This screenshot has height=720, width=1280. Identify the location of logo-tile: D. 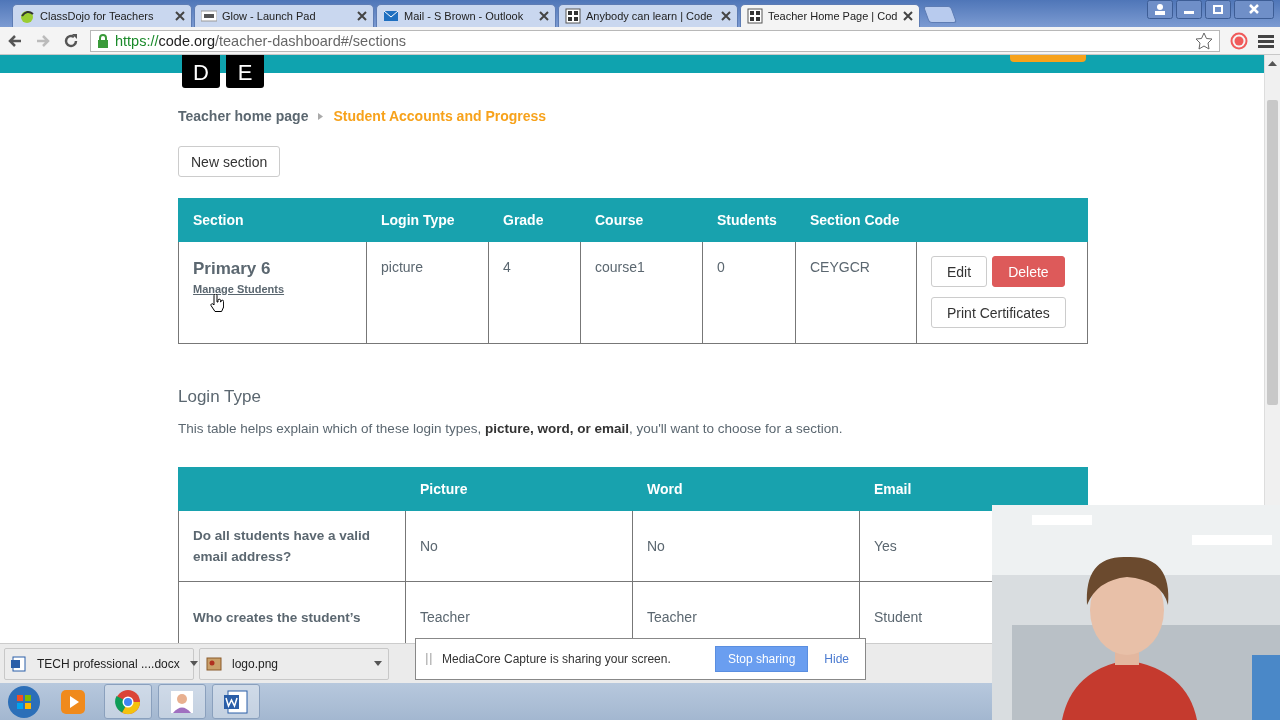
(201, 71).